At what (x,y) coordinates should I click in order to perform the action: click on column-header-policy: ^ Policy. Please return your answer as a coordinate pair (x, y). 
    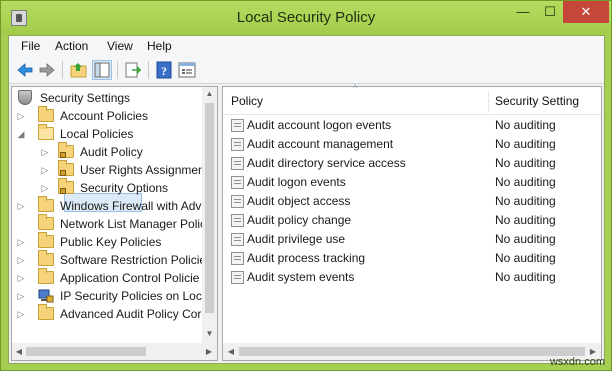
    Looking at the image, I should click on (355, 99).